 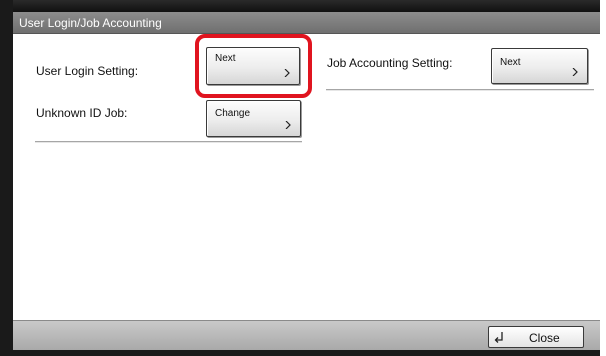 What do you see at coordinates (460, 90) in the screenshot?
I see `job-accounting-separator` at bounding box center [460, 90].